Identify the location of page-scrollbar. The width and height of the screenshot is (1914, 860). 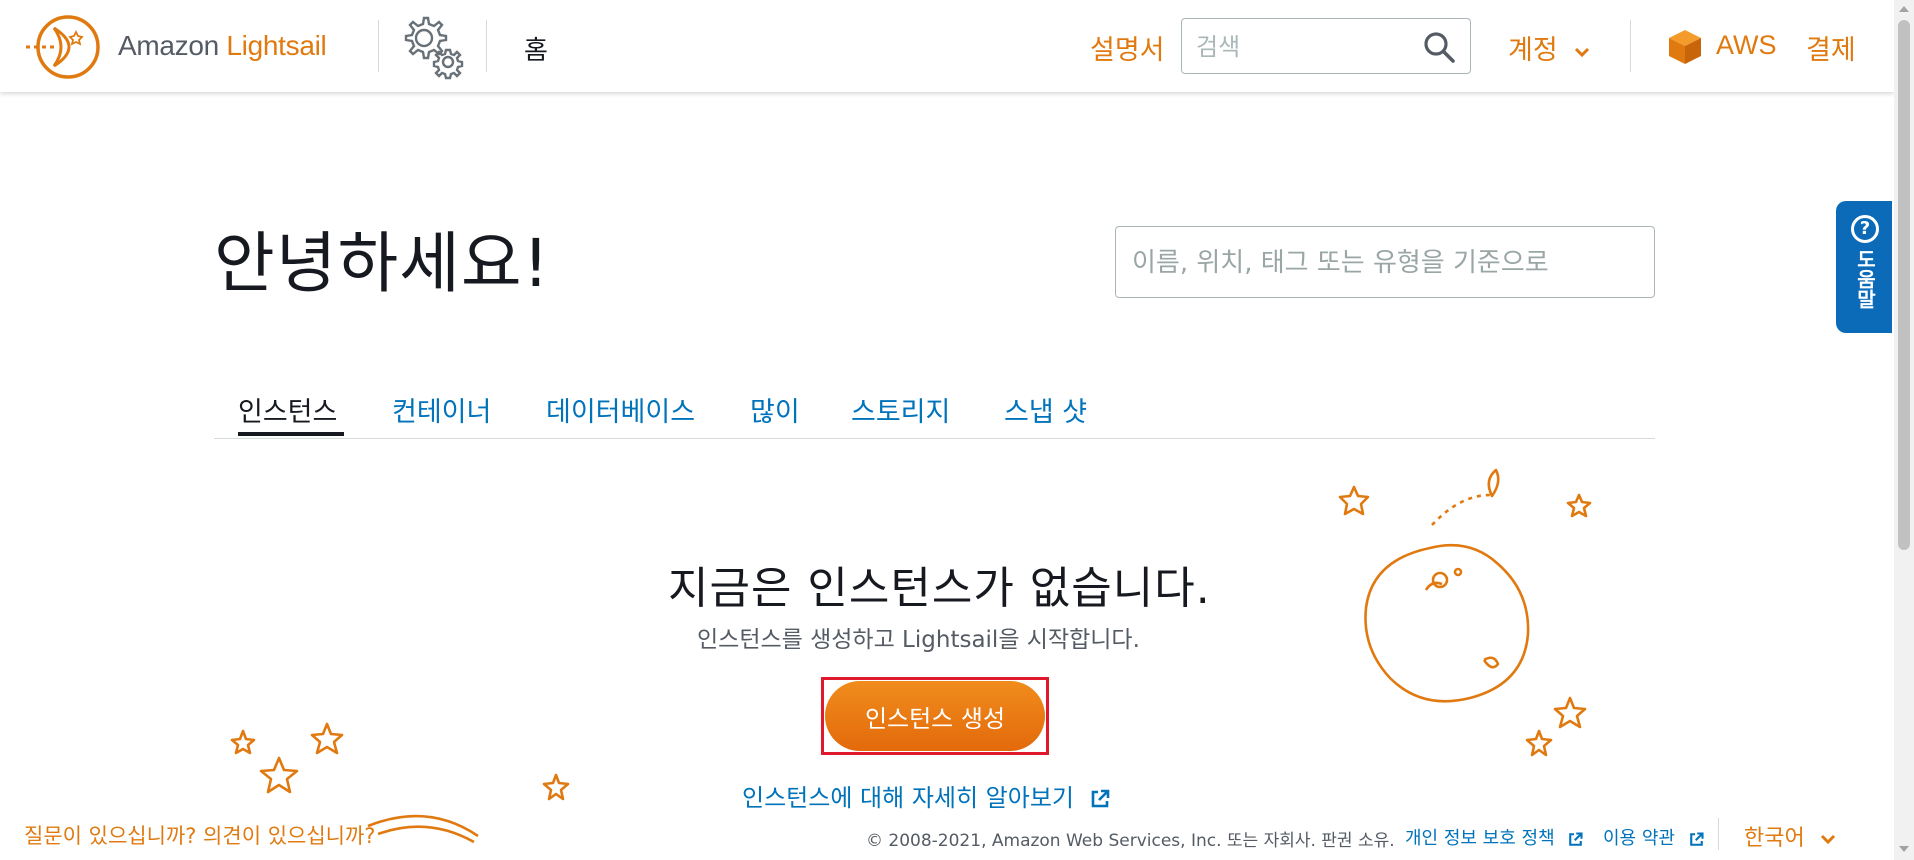
(1904, 430).